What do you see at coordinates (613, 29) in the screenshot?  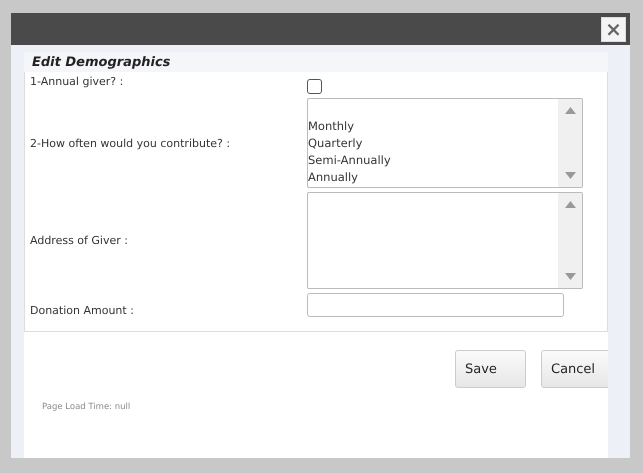 I see `close-button: ×` at bounding box center [613, 29].